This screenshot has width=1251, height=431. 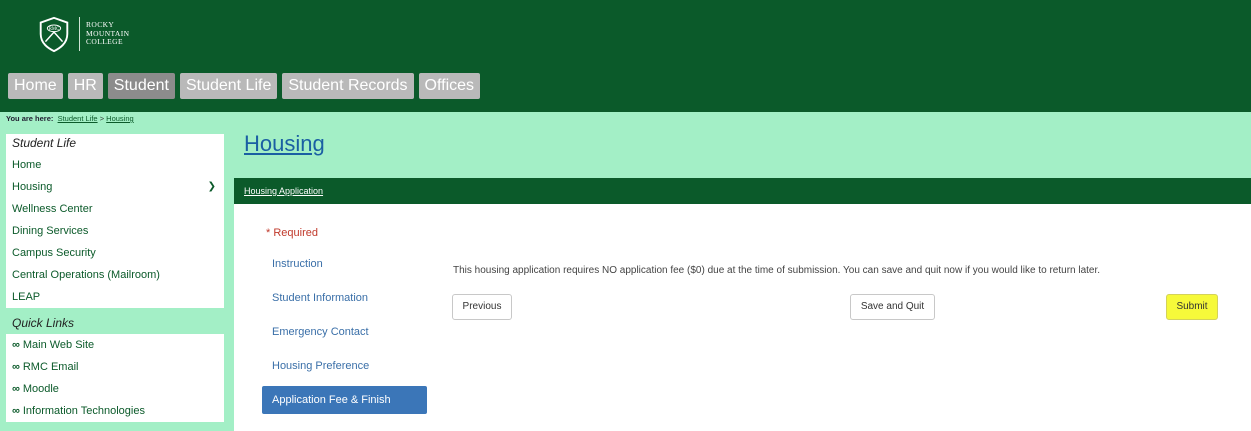 What do you see at coordinates (283, 191) in the screenshot?
I see `section-title-link: Housing Application` at bounding box center [283, 191].